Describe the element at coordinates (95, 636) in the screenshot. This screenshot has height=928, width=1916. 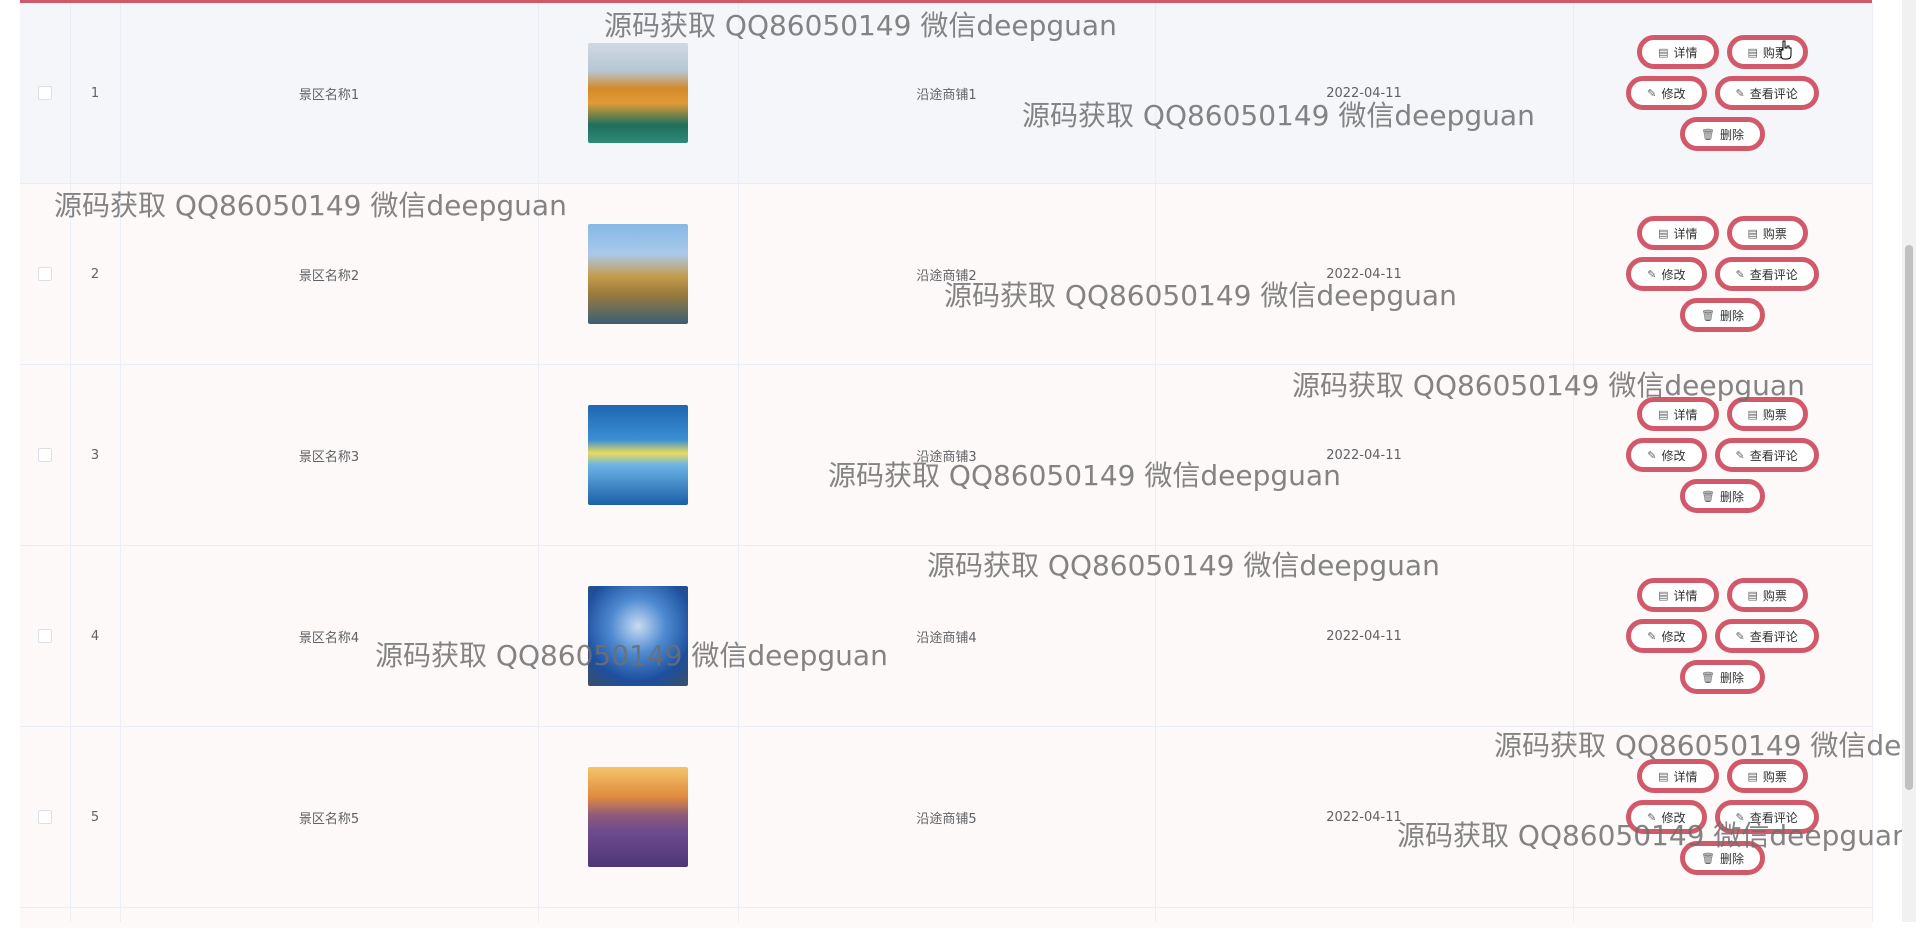
I see `index-cell: 4` at that location.